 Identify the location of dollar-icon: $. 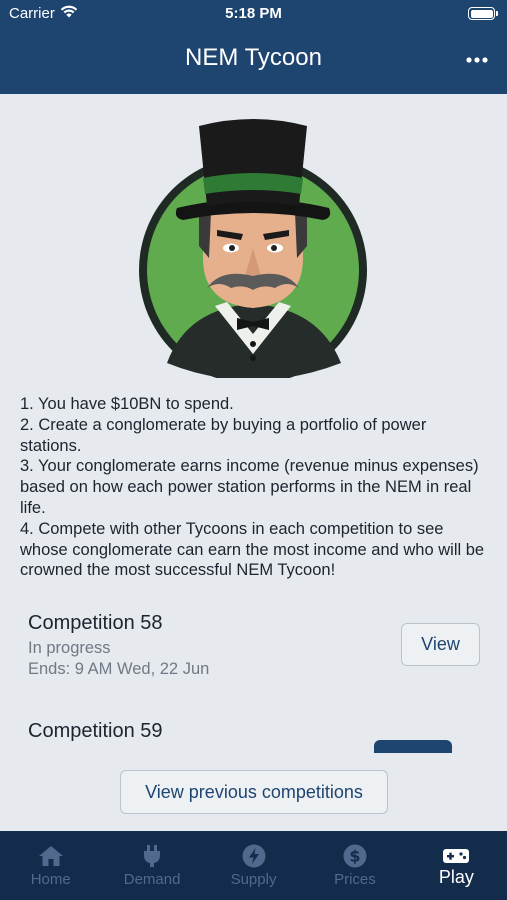
(355, 856).